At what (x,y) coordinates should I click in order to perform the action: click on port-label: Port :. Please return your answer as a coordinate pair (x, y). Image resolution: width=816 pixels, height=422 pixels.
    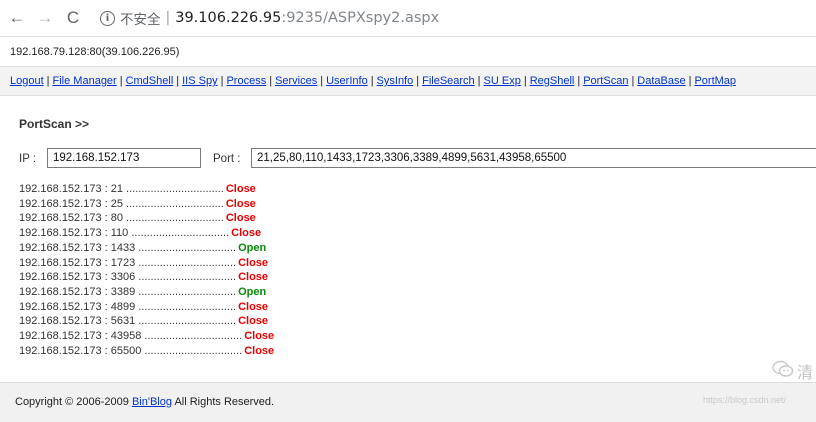
    Looking at the image, I should click on (227, 159).